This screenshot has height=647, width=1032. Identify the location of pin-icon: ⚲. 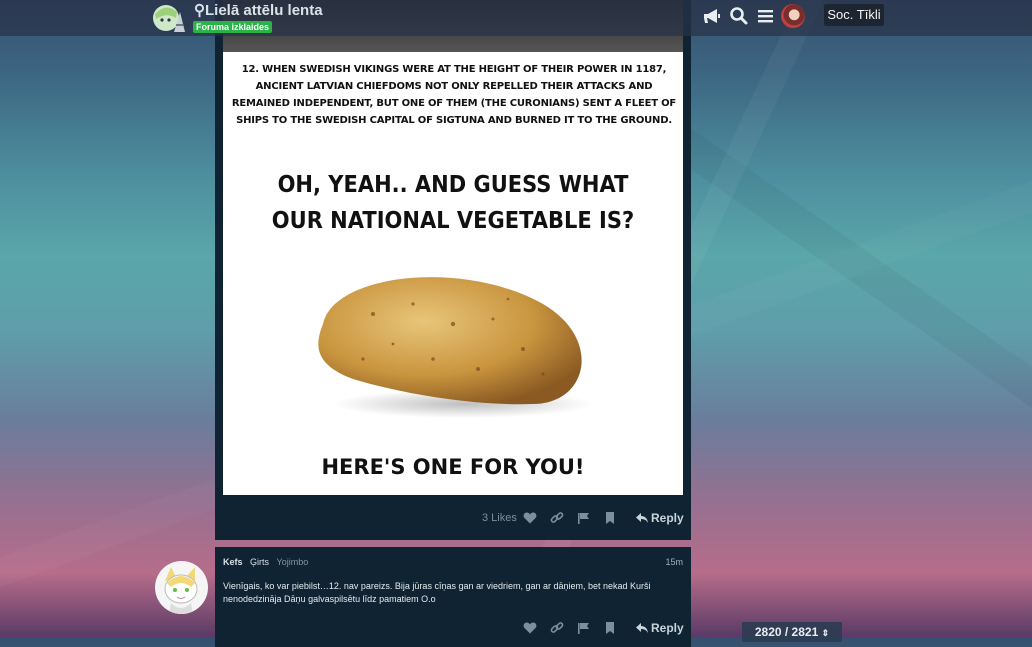
(199, 10).